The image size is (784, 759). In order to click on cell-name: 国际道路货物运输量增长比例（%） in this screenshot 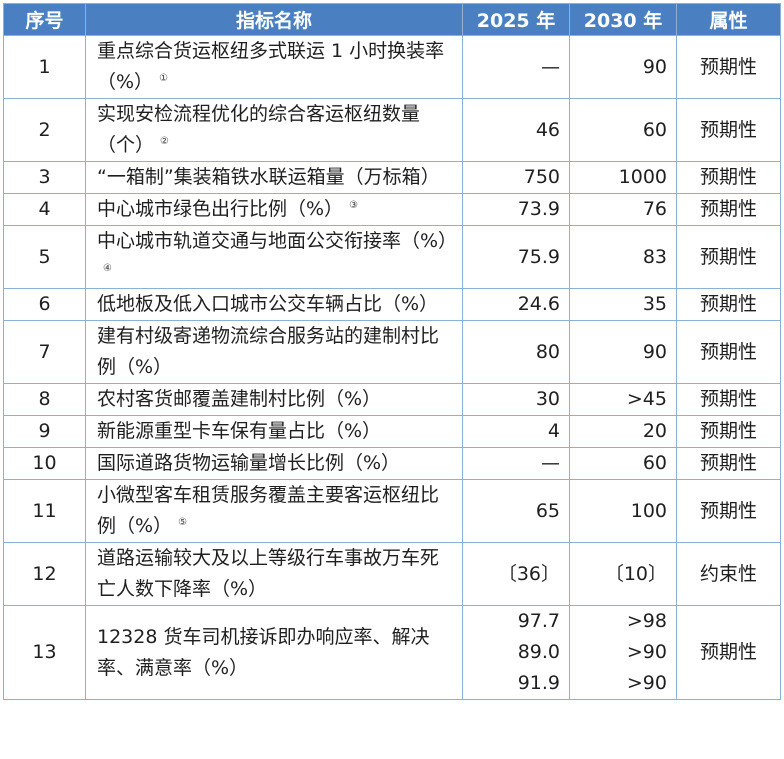, I will do `click(274, 463)`.